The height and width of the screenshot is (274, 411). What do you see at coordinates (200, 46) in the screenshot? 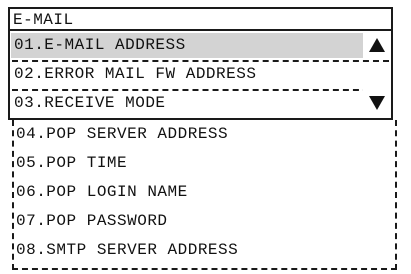
I see `menu-item-email-address: 01.E-MAIL ADDRESS` at bounding box center [200, 46].